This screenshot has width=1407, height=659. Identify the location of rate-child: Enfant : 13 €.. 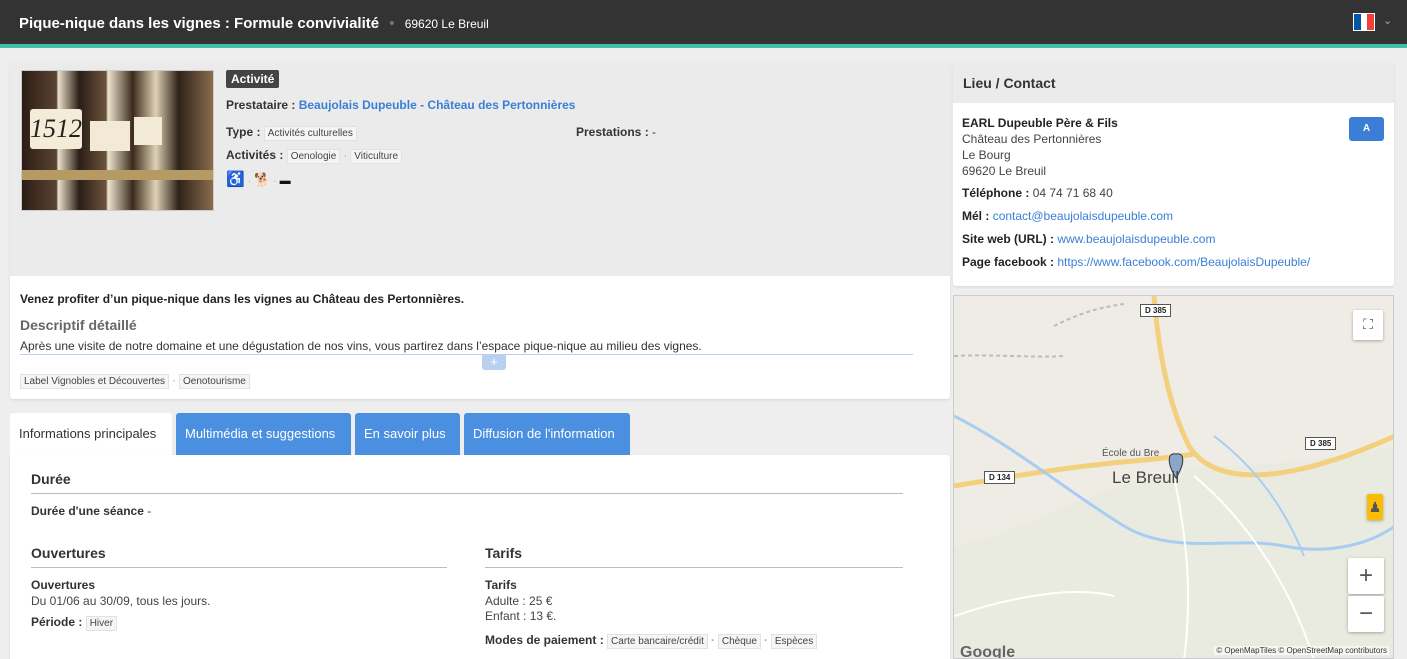
(521, 616).